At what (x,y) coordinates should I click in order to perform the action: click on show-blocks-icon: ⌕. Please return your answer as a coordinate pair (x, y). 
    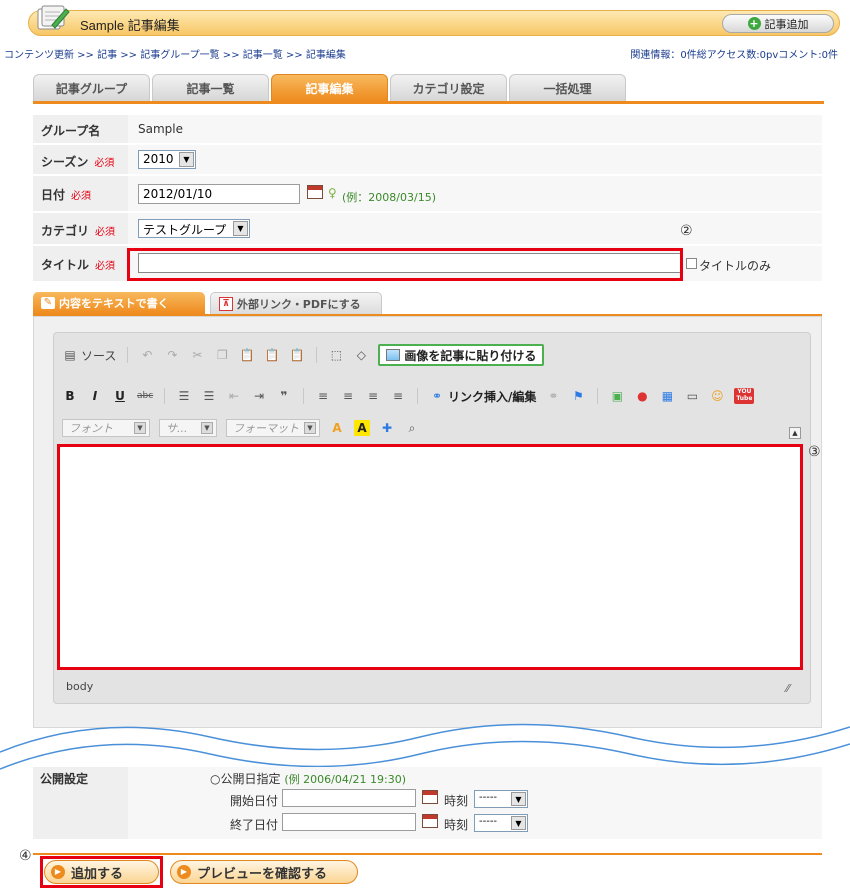
    Looking at the image, I should click on (412, 428).